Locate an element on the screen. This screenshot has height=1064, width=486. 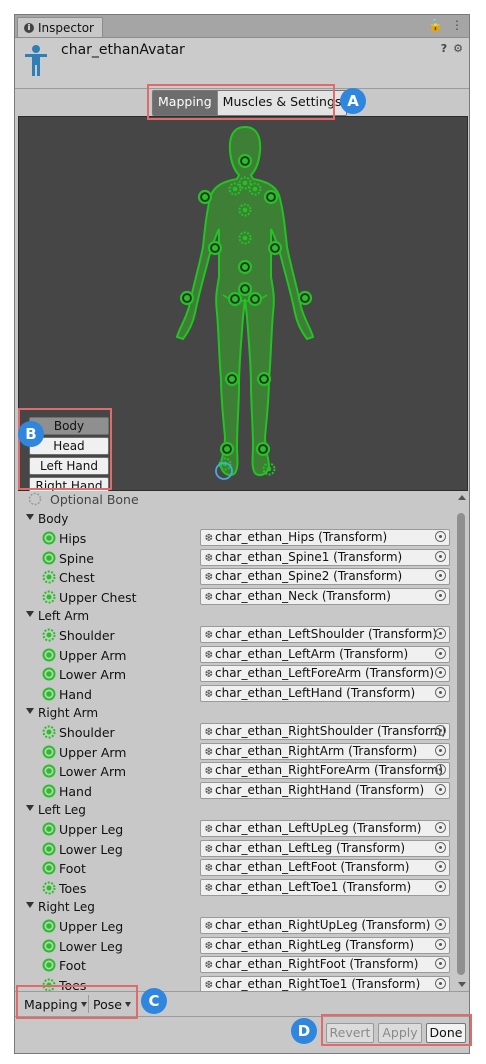
bone-name: Shoulder is located at coordinates (87, 732).